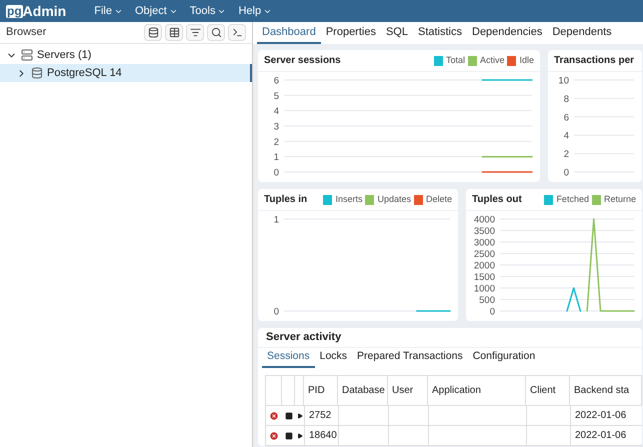 Image resolution: width=643 pixels, height=447 pixels. I want to click on tree-label: Servers (1), so click(64, 55).